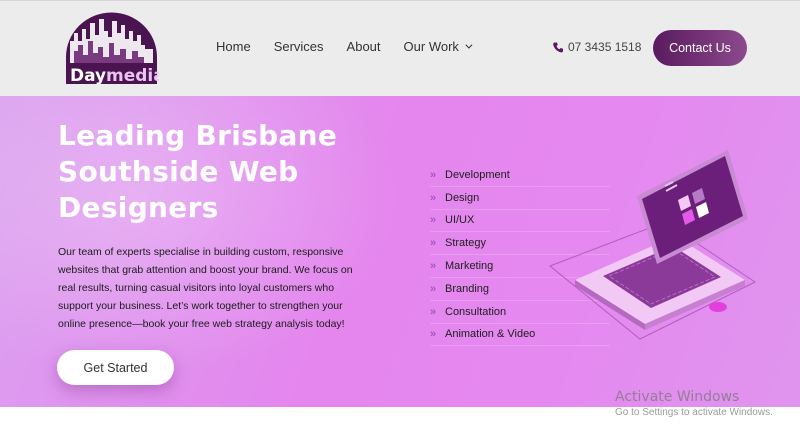  I want to click on laptop-illustration, so click(652, 244).